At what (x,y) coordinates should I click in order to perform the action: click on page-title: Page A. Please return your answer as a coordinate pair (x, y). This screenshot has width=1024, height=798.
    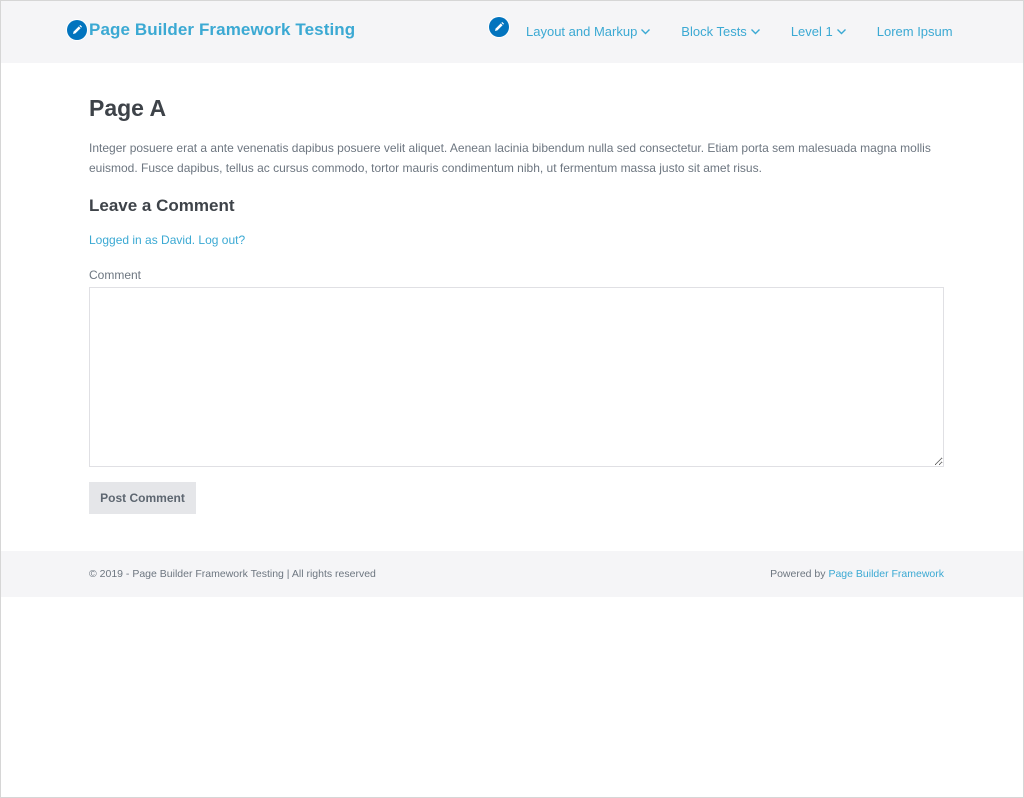
    Looking at the image, I should click on (128, 108).